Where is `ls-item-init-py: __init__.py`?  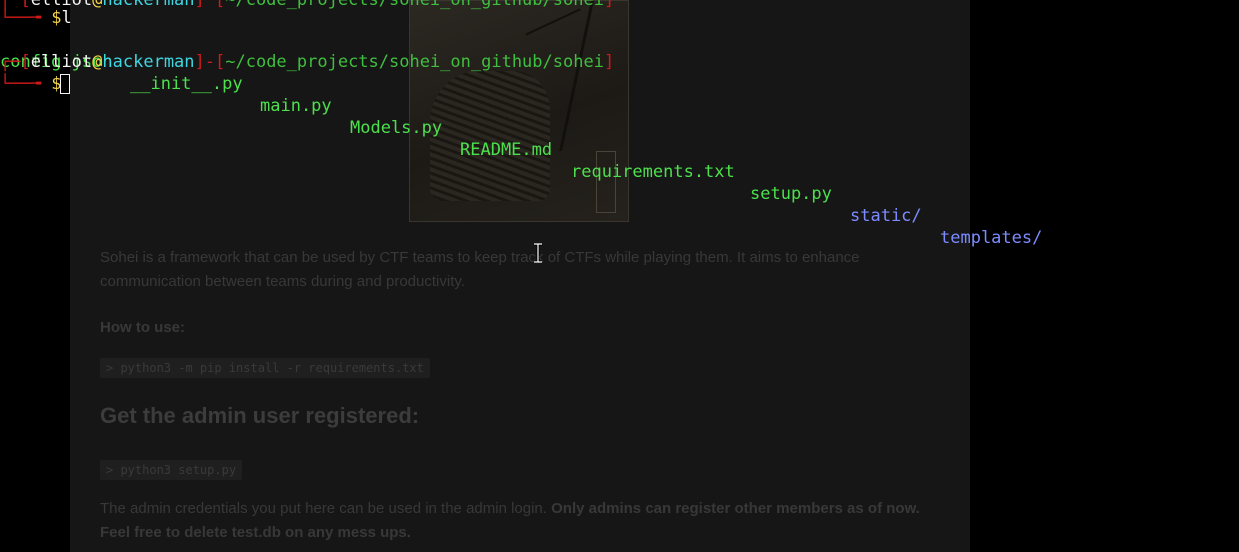
ls-item-init-py: __init__.py is located at coordinates (186, 84).